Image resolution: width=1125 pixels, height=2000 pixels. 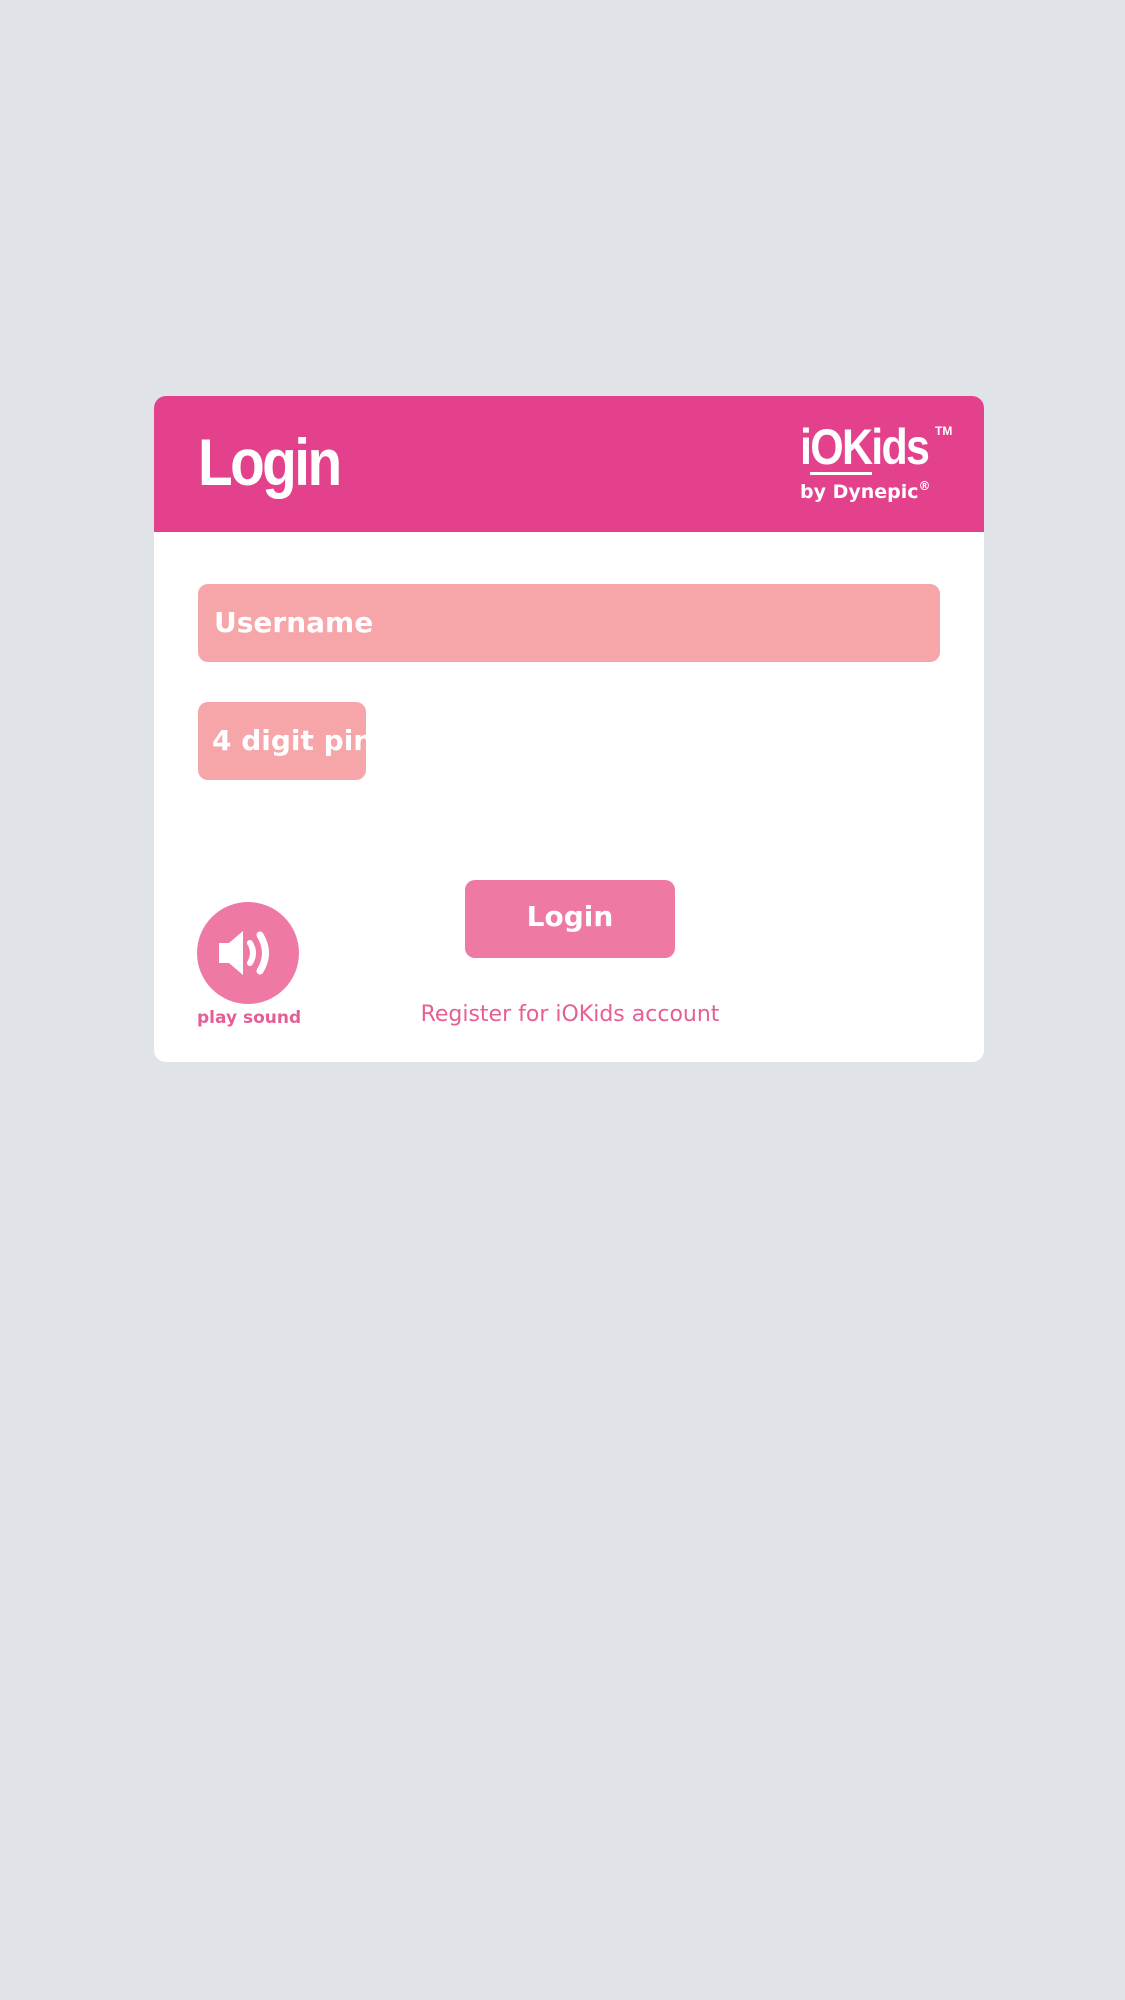 I want to click on registered-mark: ®, so click(x=924, y=486).